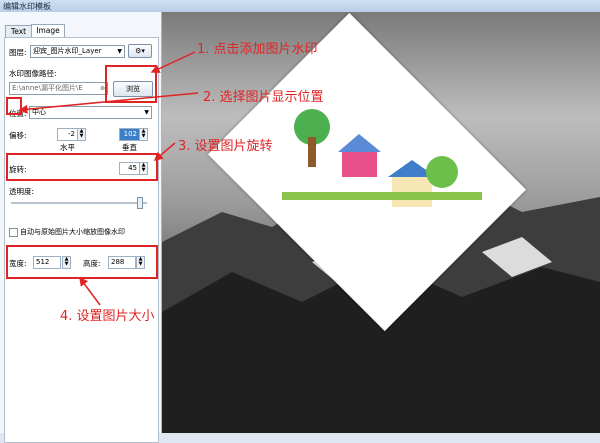 This screenshot has height=443, width=600. I want to click on auto-scale-label: 自动与原始图片大小缩放图像水印, so click(72, 232).